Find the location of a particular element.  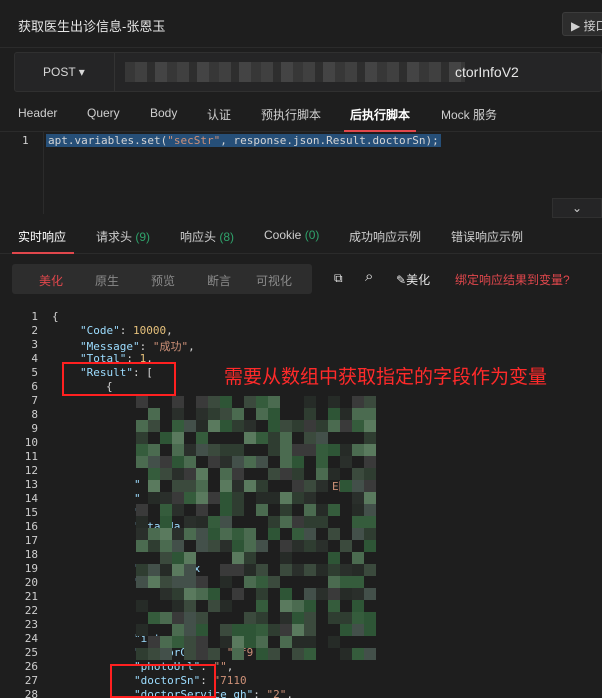

tab-query: Query is located at coordinates (103, 113).